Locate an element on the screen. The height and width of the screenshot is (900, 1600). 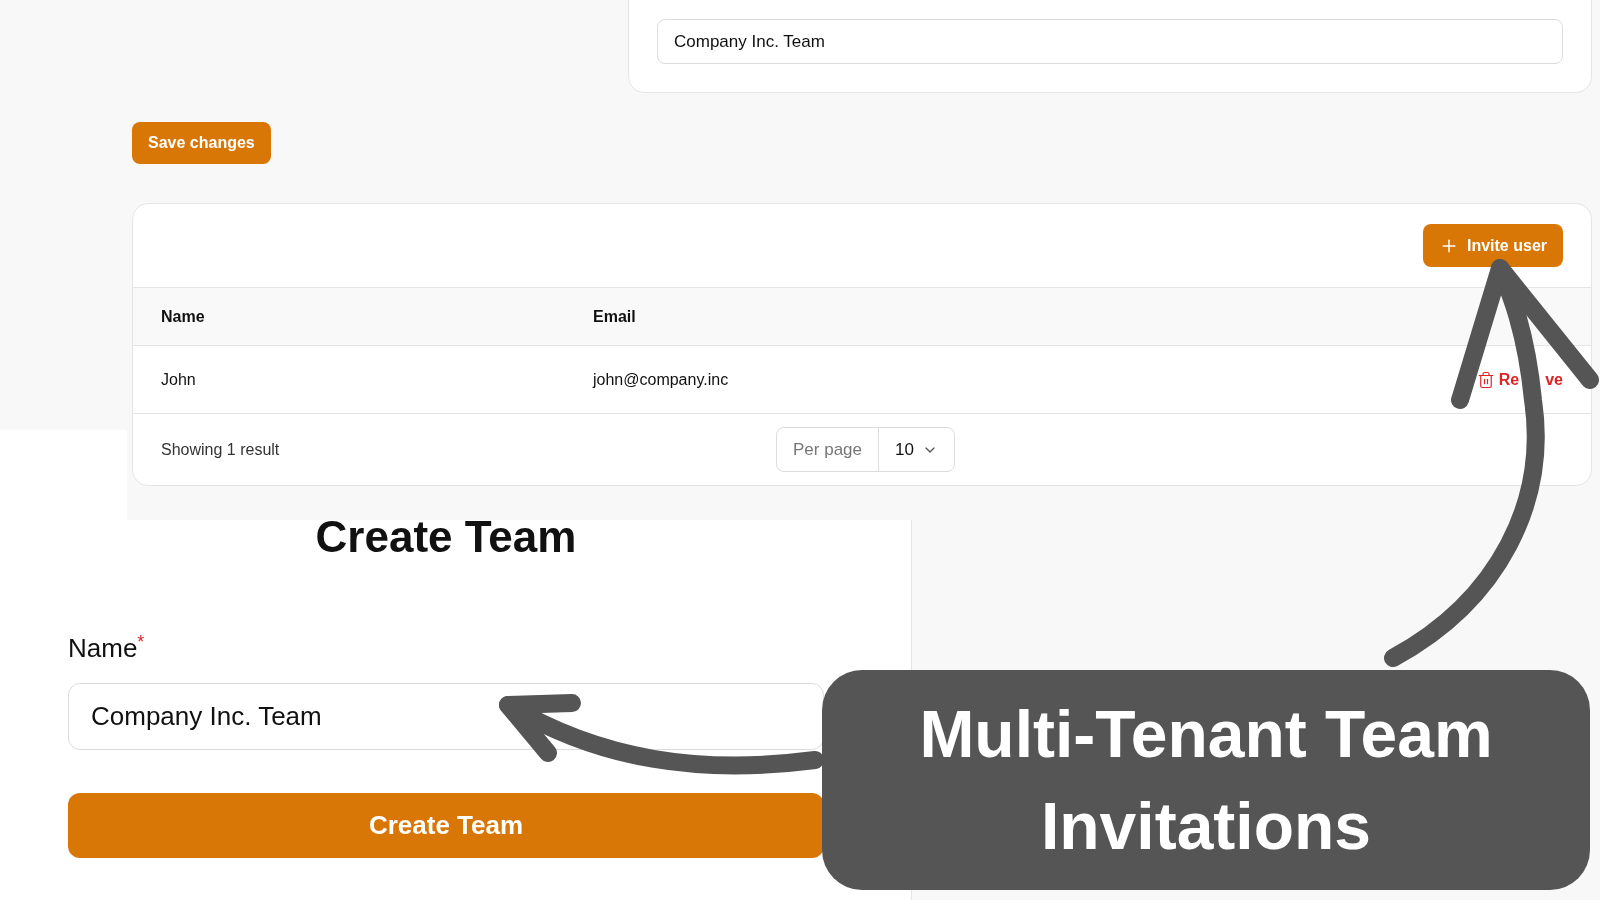
table-cell-text: john@company.inc is located at coordinates (661, 379).